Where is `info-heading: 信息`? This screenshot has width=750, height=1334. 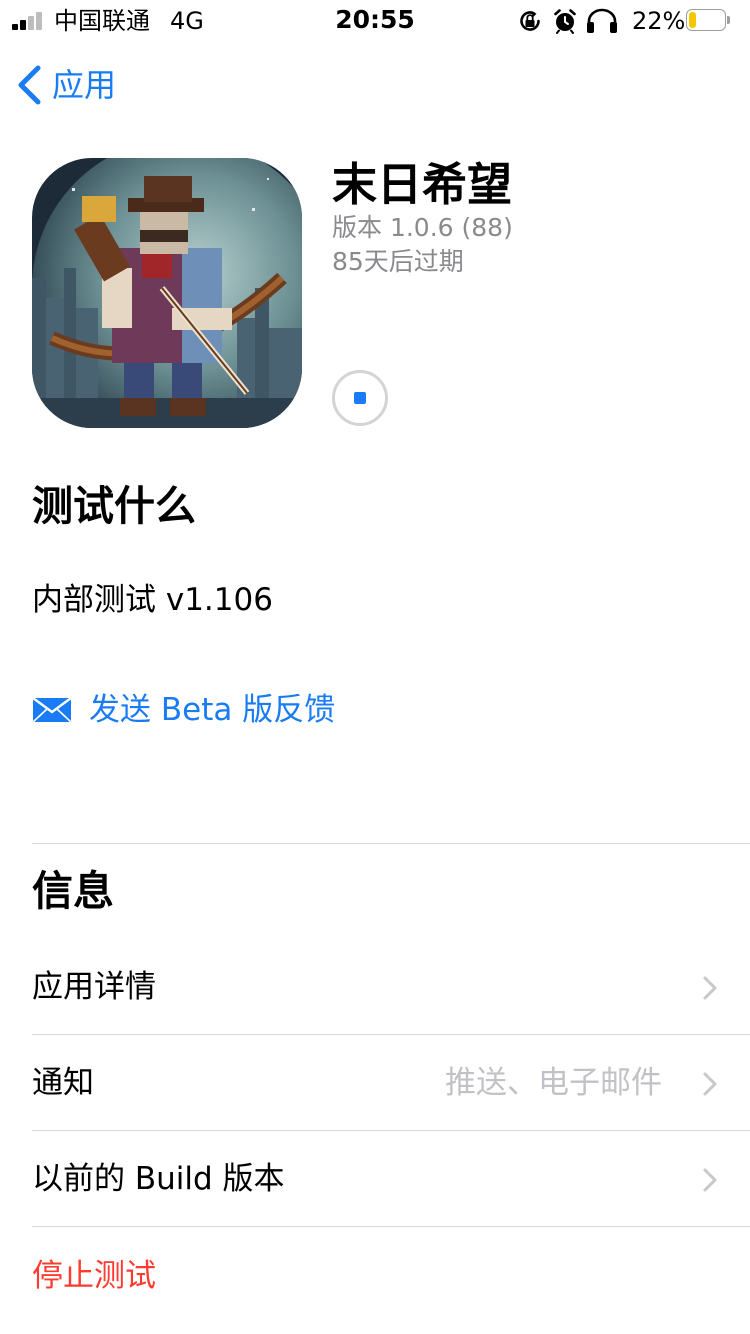 info-heading: 信息 is located at coordinates (73, 891).